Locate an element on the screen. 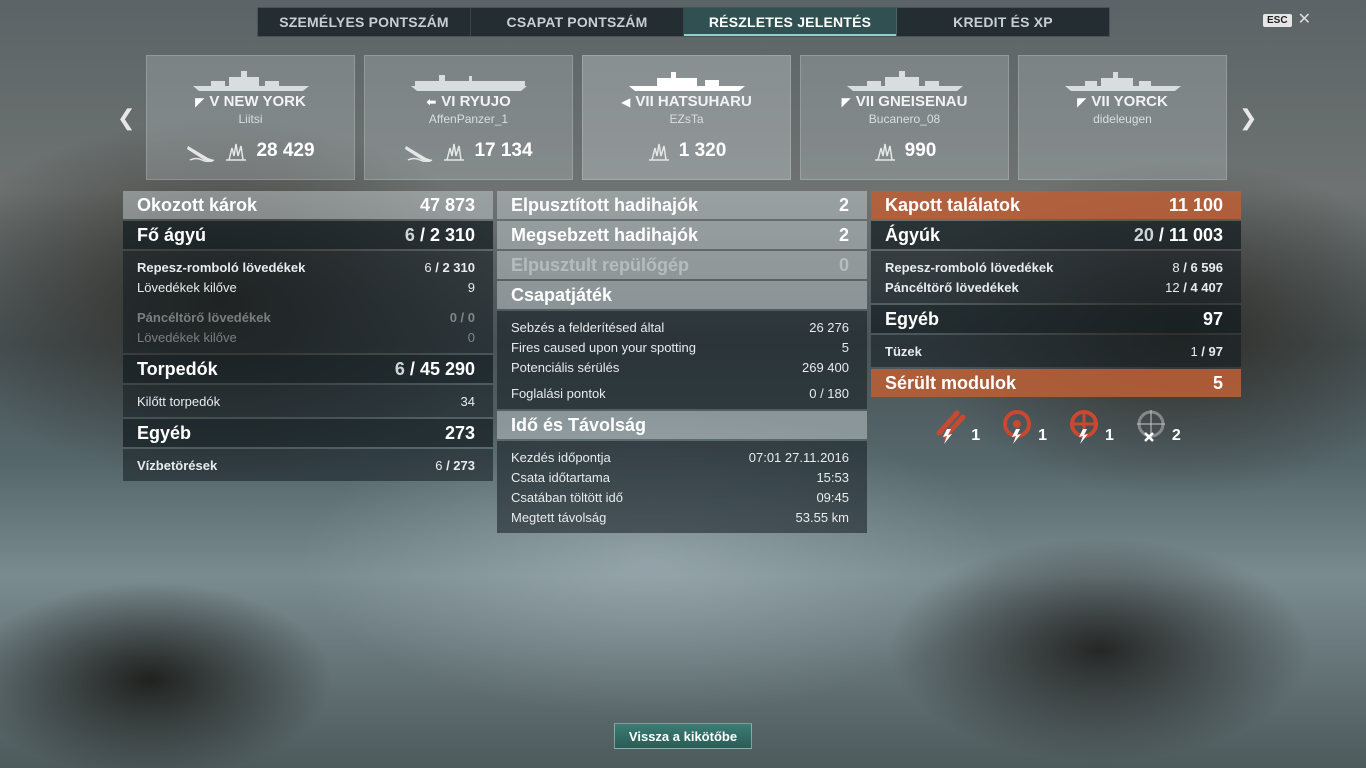 Image resolution: width=1366 pixels, height=768 pixels. tab-team-score: CSAPAT PONTSZÁM is located at coordinates (577, 22).